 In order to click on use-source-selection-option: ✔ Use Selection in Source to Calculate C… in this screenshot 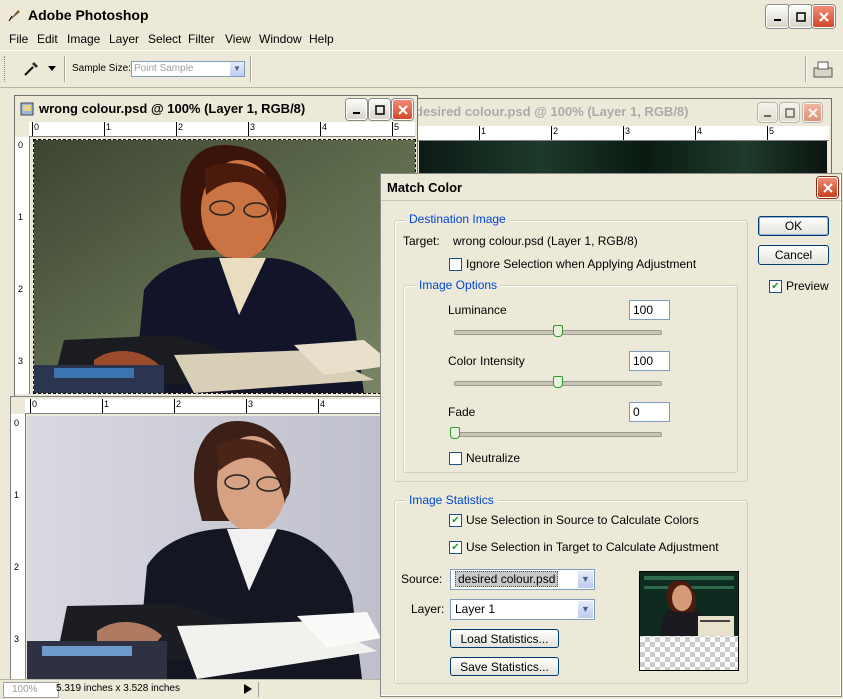, I will do `click(574, 520)`.